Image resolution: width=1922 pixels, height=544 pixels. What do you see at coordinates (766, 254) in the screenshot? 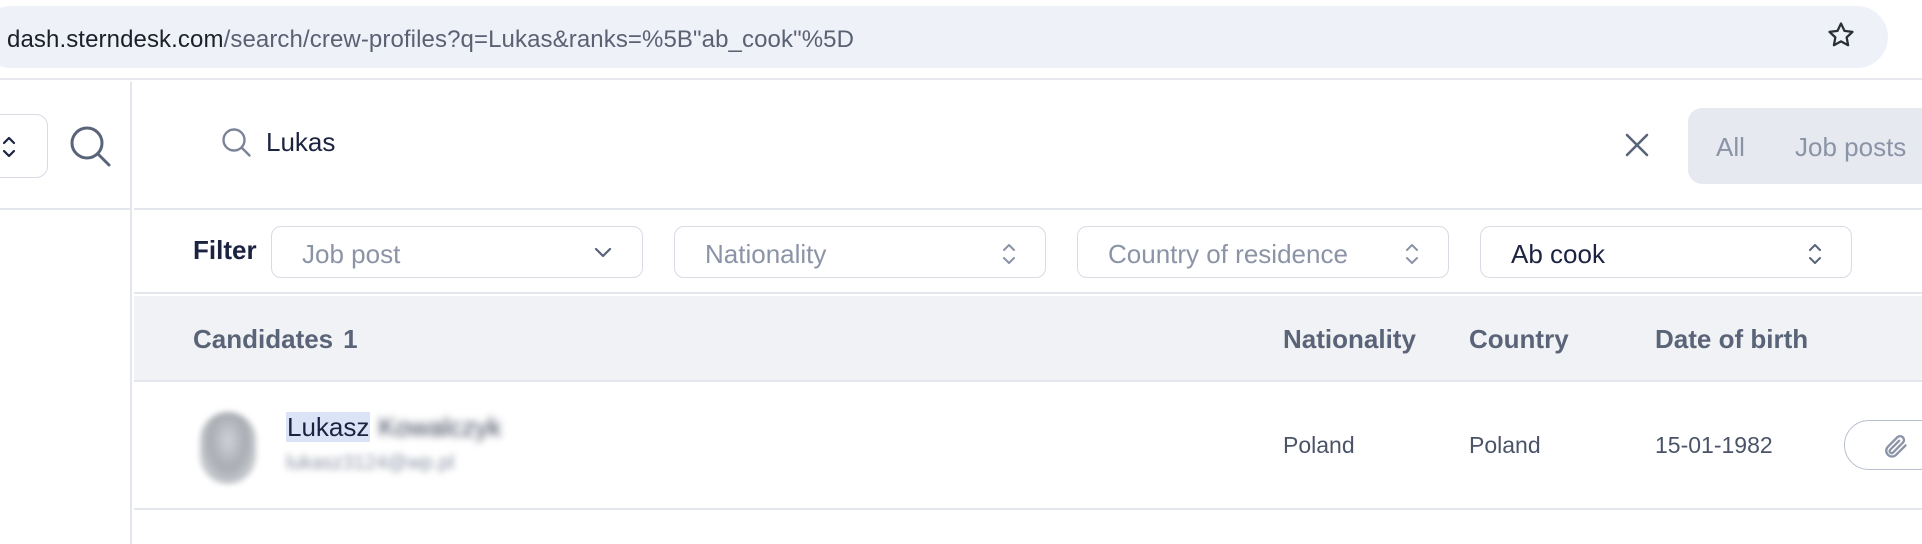
I see `nationality-select-label: Nationality` at bounding box center [766, 254].